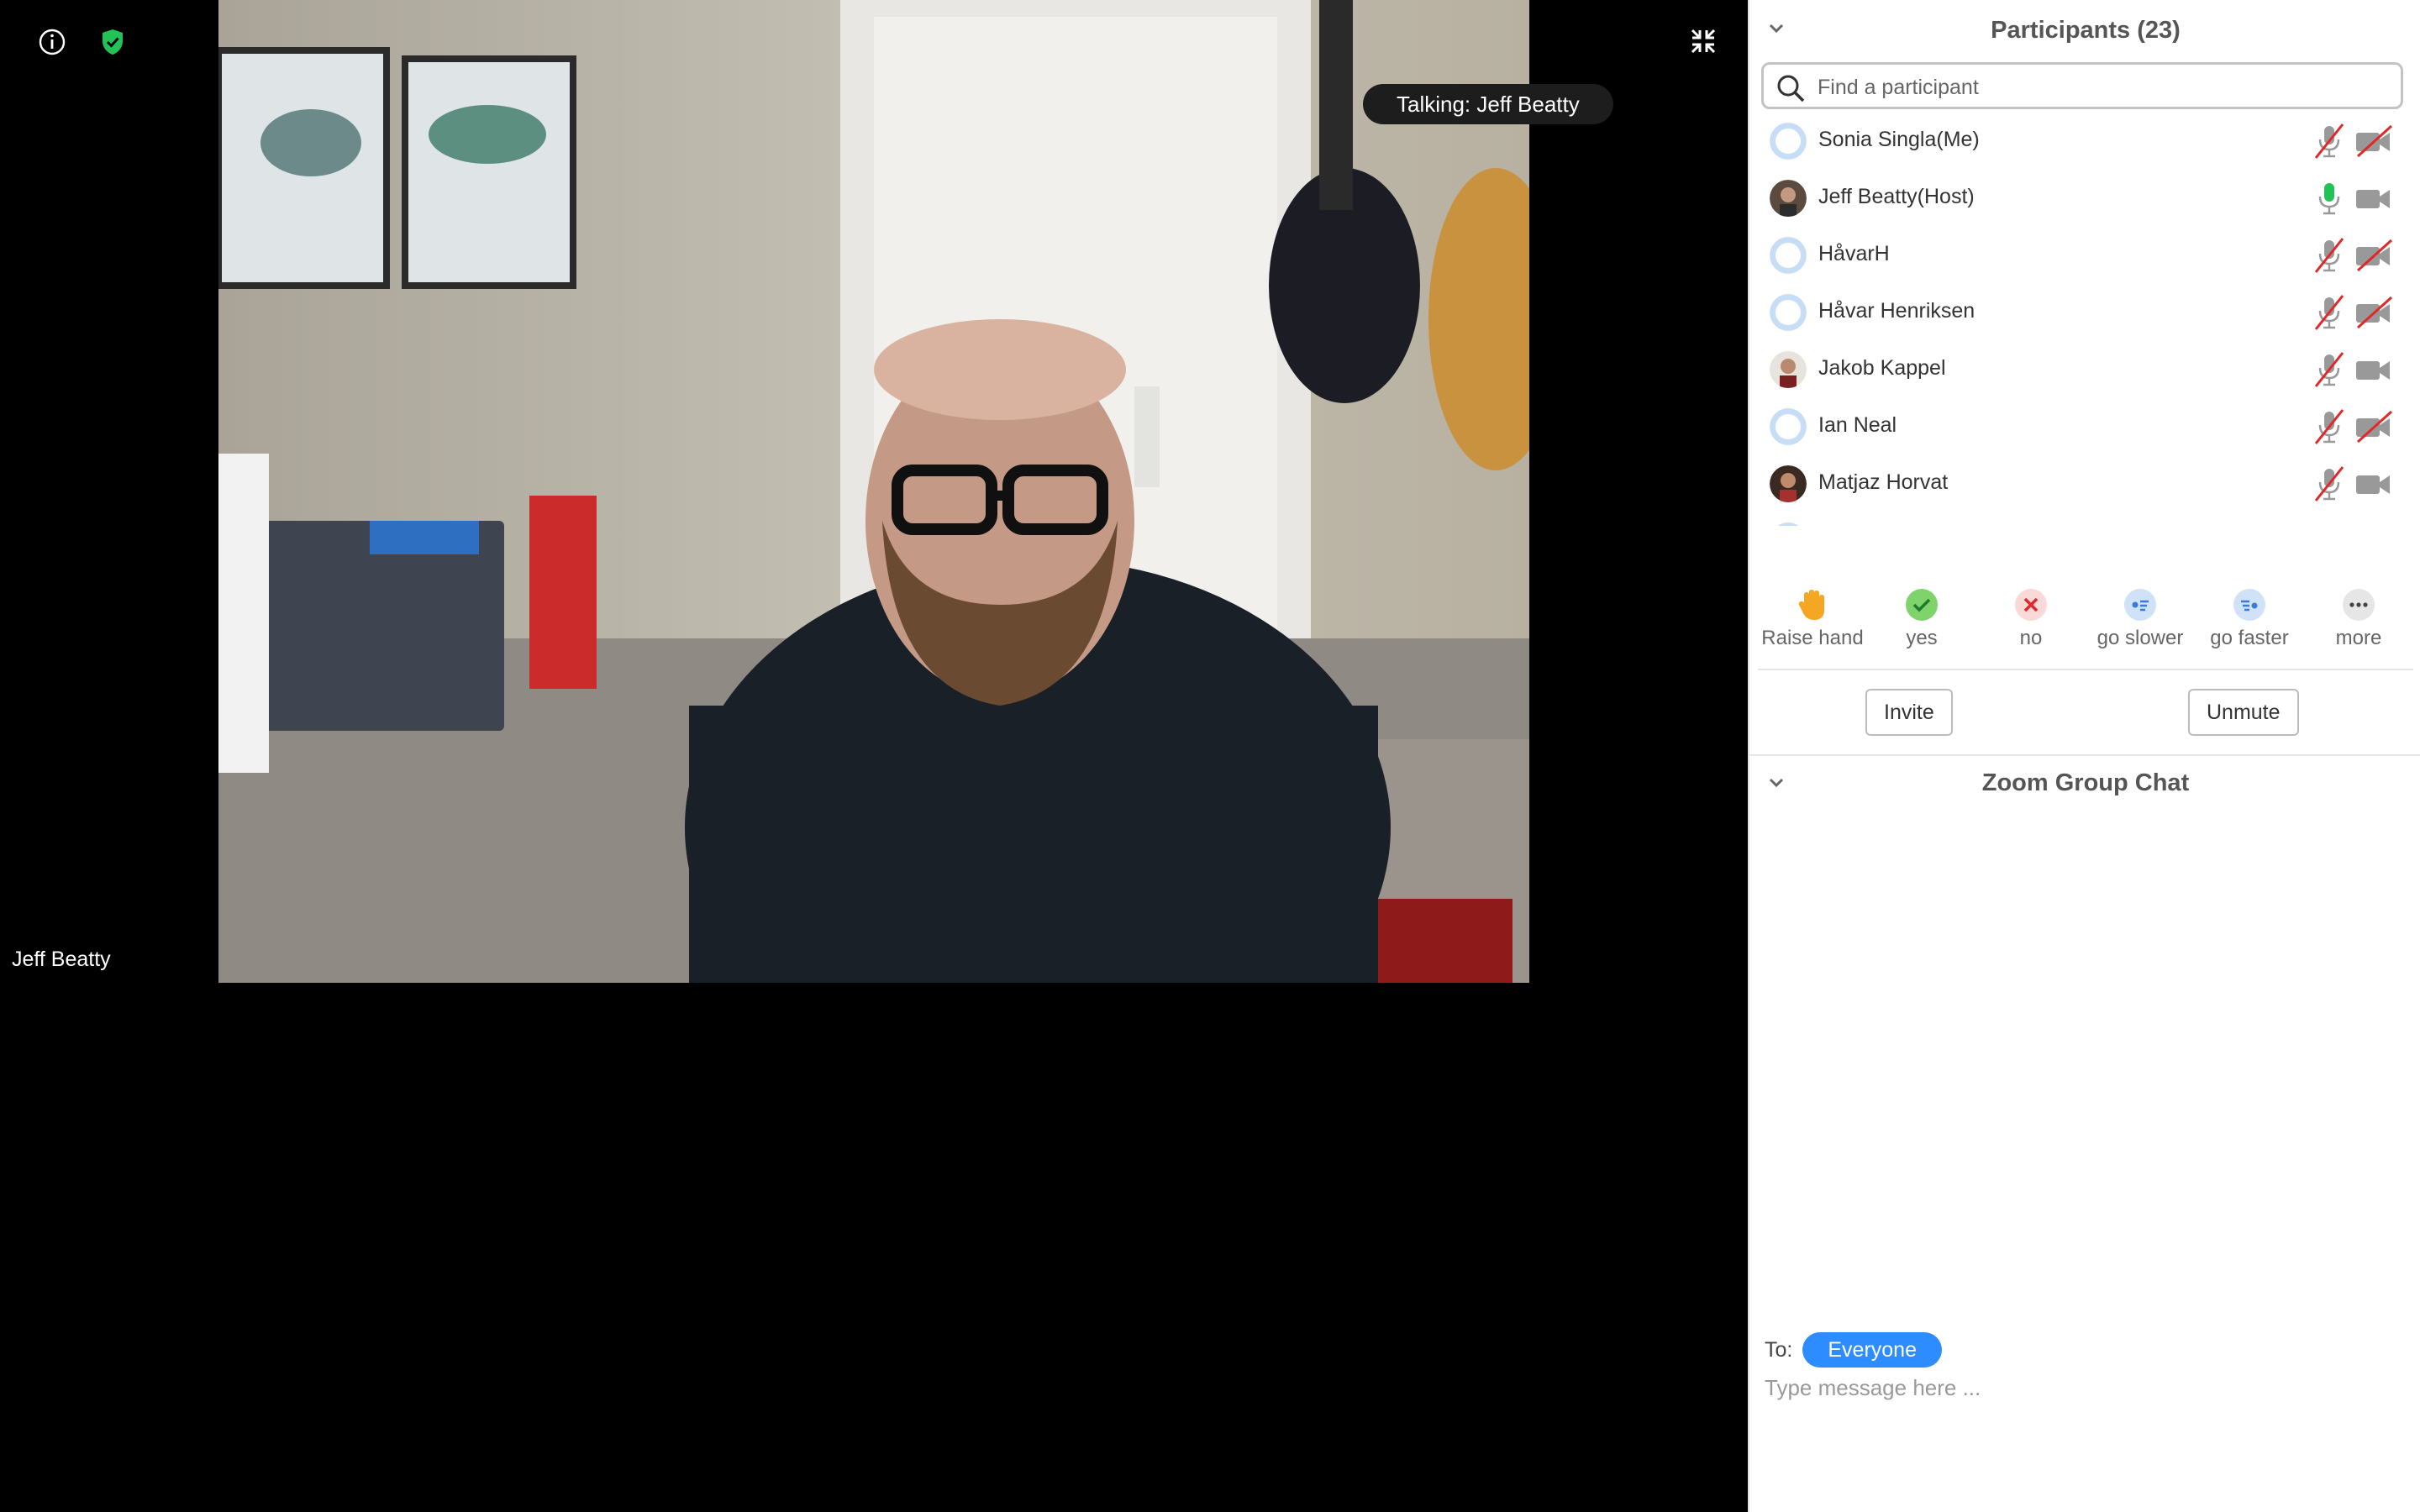  What do you see at coordinates (113, 42) in the screenshot?
I see `encryption-shield-icon` at bounding box center [113, 42].